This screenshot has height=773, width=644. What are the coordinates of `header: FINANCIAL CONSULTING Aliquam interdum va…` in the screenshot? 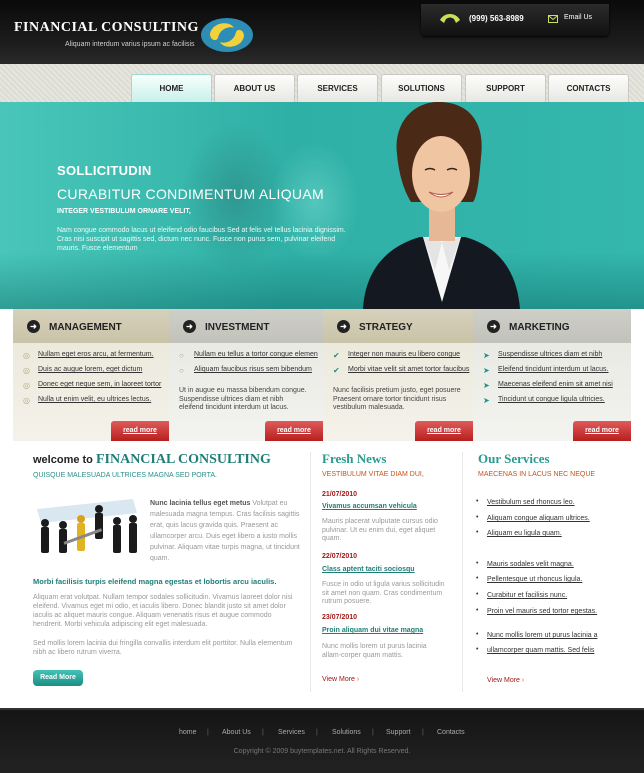 It's located at (322, 32).